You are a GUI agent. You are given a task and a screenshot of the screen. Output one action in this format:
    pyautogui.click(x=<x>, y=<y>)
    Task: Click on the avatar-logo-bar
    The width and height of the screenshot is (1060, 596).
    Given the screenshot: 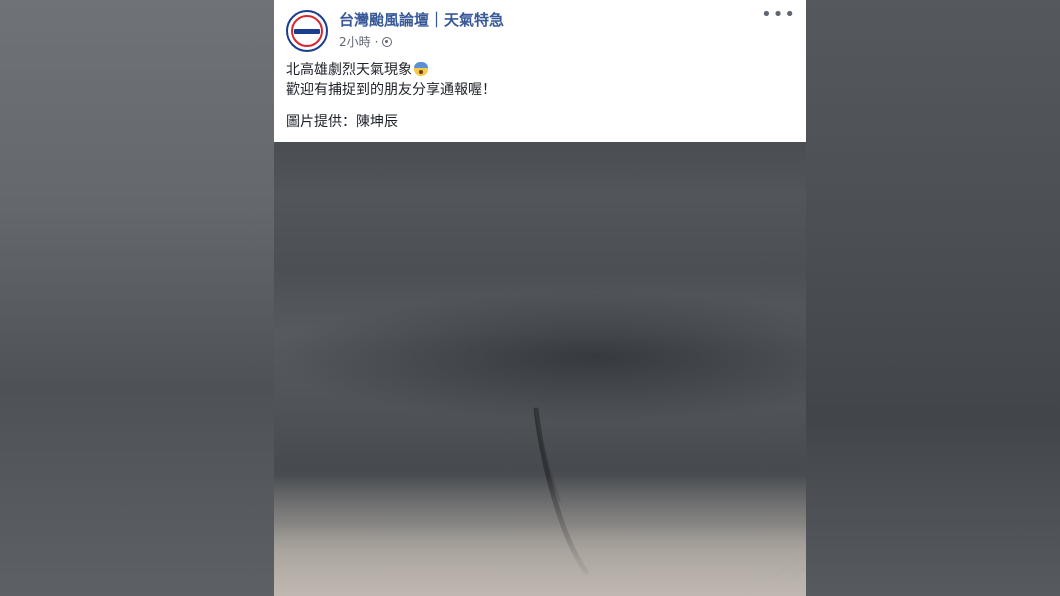 What is the action you would take?
    pyautogui.click(x=307, y=31)
    